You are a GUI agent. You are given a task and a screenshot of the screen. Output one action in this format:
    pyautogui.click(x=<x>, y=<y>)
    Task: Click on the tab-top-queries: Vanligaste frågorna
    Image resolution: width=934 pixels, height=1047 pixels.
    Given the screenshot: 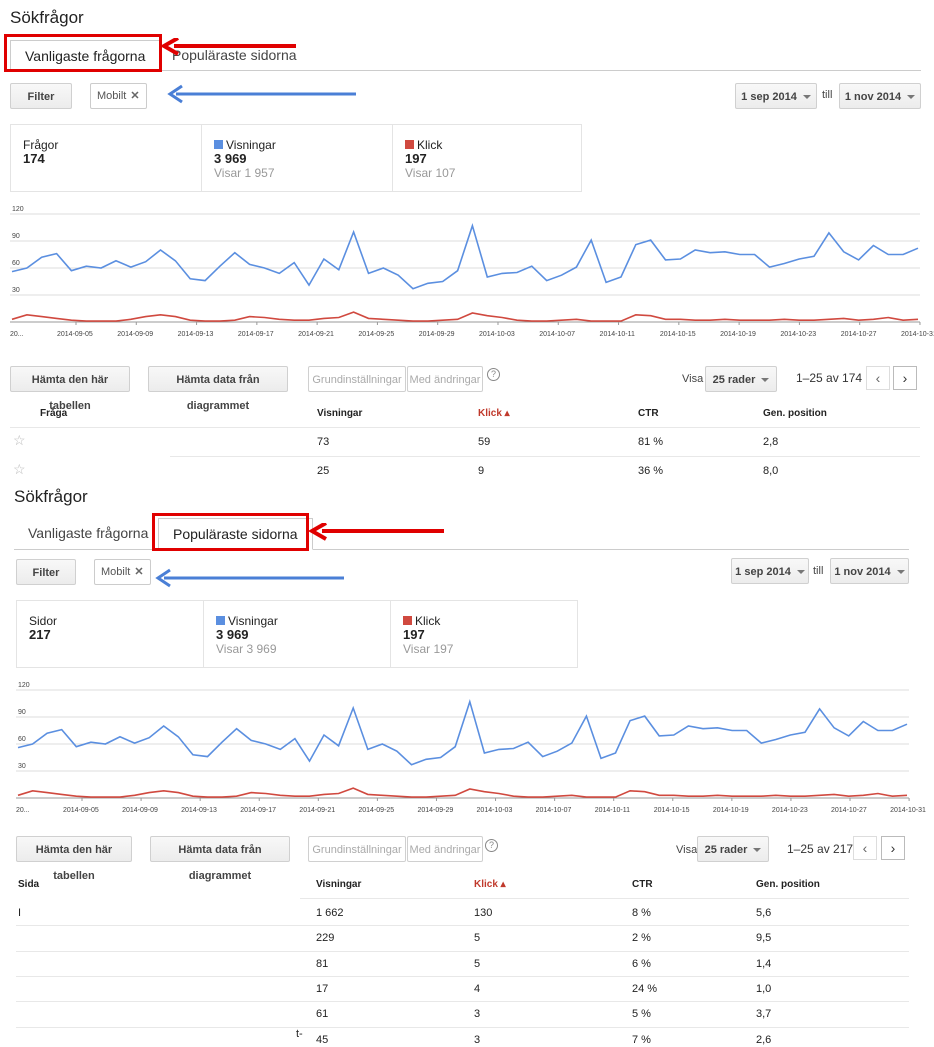 What is the action you would take?
    pyautogui.click(x=88, y=533)
    